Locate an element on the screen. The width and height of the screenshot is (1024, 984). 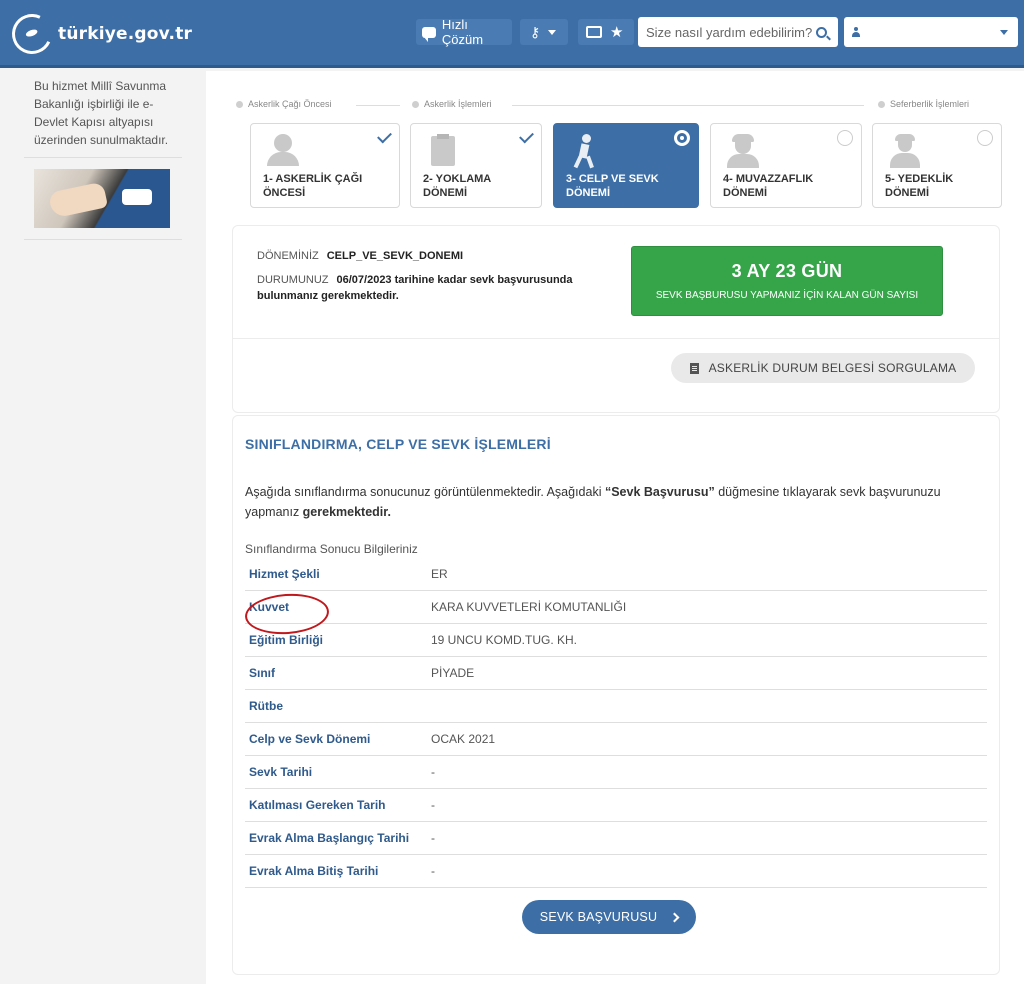
row-key: Rütbe is located at coordinates (266, 706).